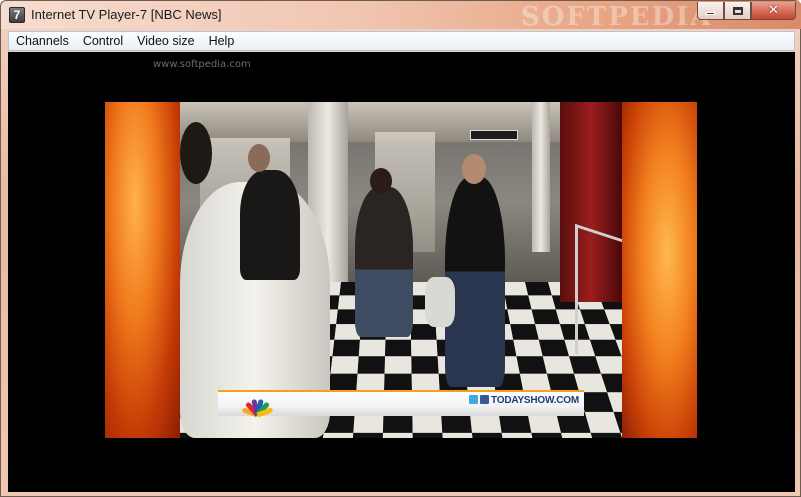 The width and height of the screenshot is (801, 497). I want to click on person-head-dark, so click(196, 153).